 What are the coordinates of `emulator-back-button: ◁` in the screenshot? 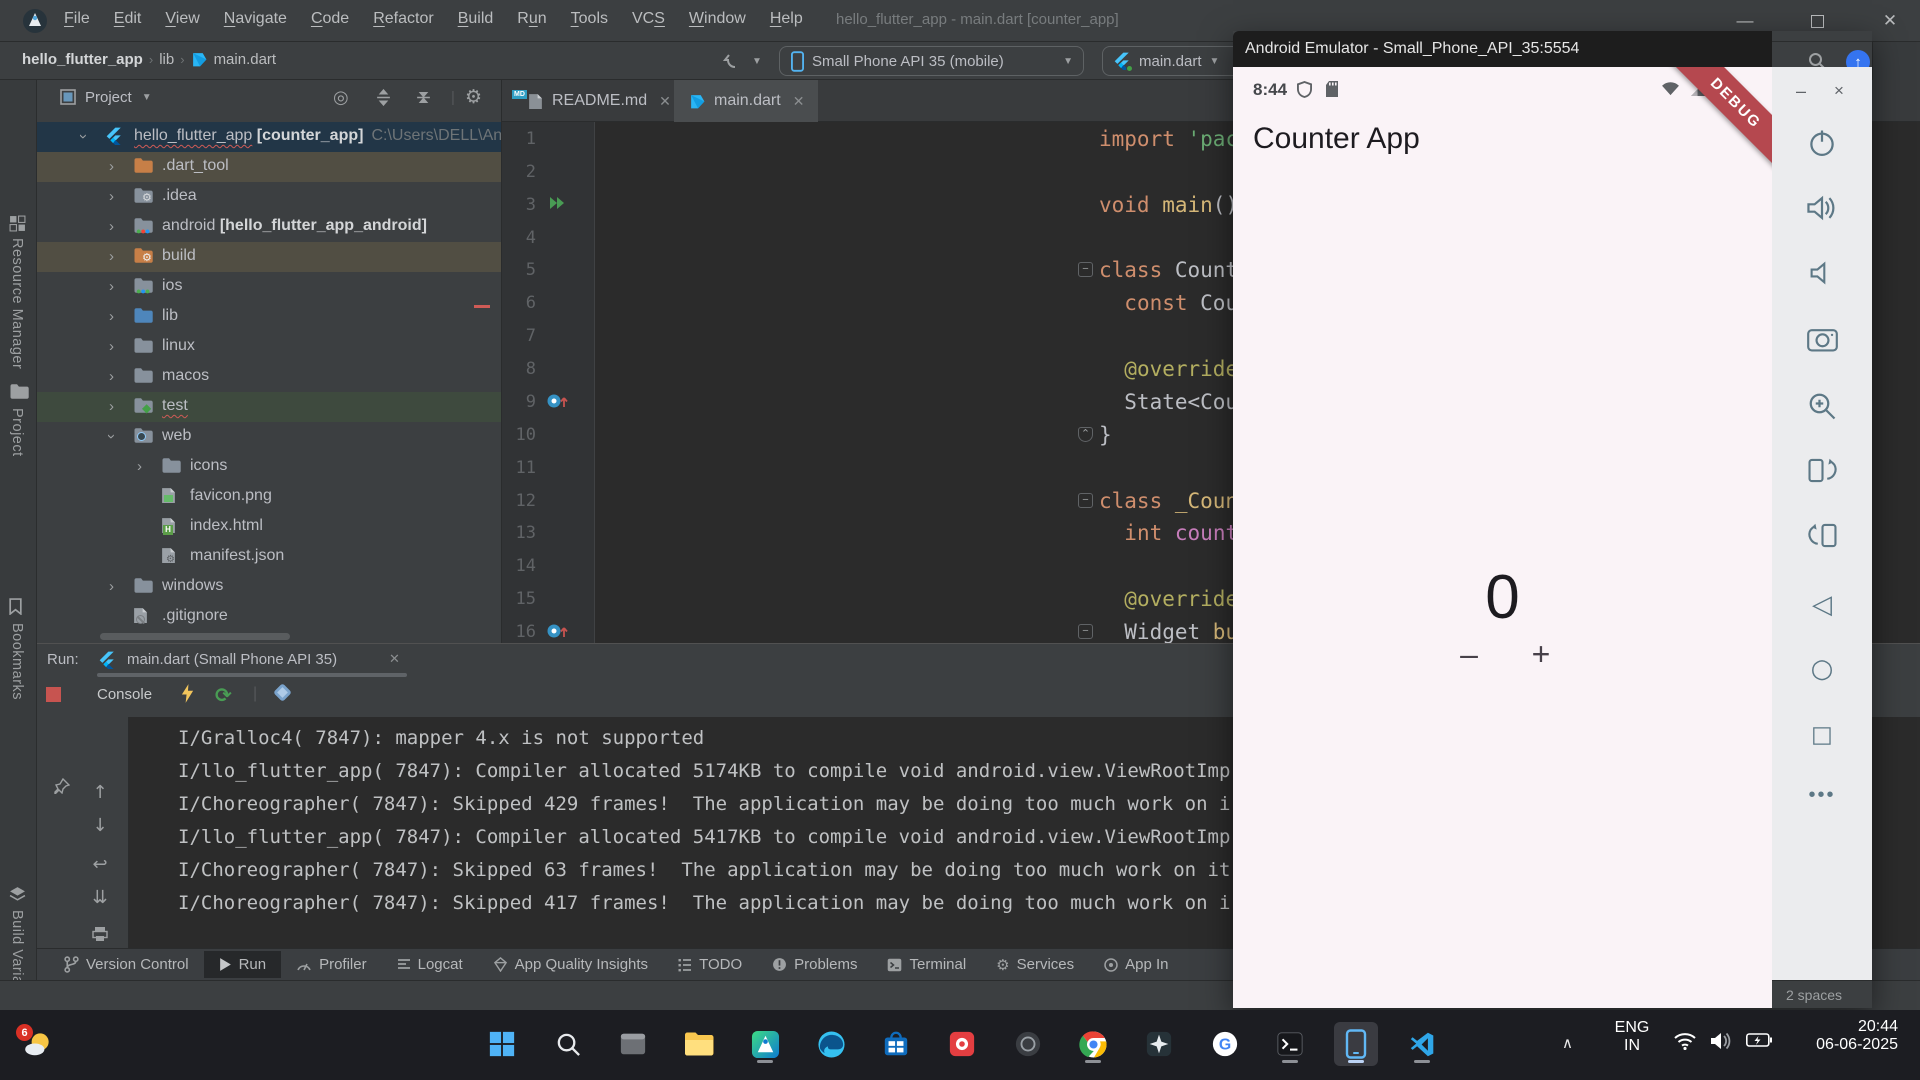 It's located at (1822, 605).